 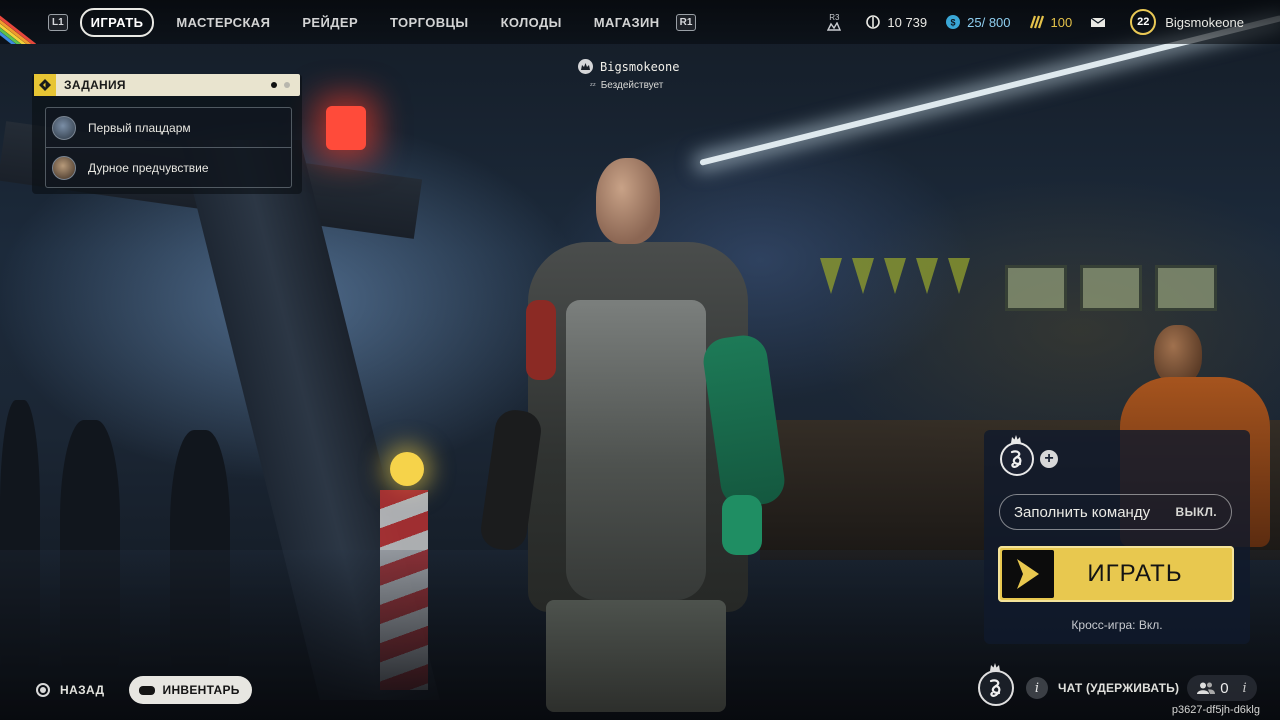 I want to click on player-status-bar: R3 10 739 $ 25/ 800 100 22 Bigsmokeone, so click(x=1035, y=22).